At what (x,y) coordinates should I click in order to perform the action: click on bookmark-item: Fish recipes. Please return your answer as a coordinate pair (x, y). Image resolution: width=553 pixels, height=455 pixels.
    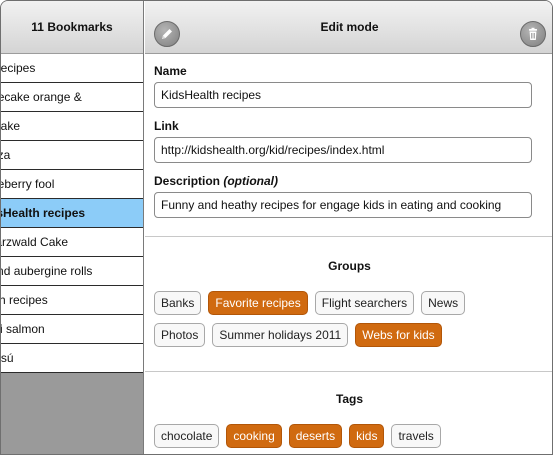
    Looking at the image, I should click on (72, 300).